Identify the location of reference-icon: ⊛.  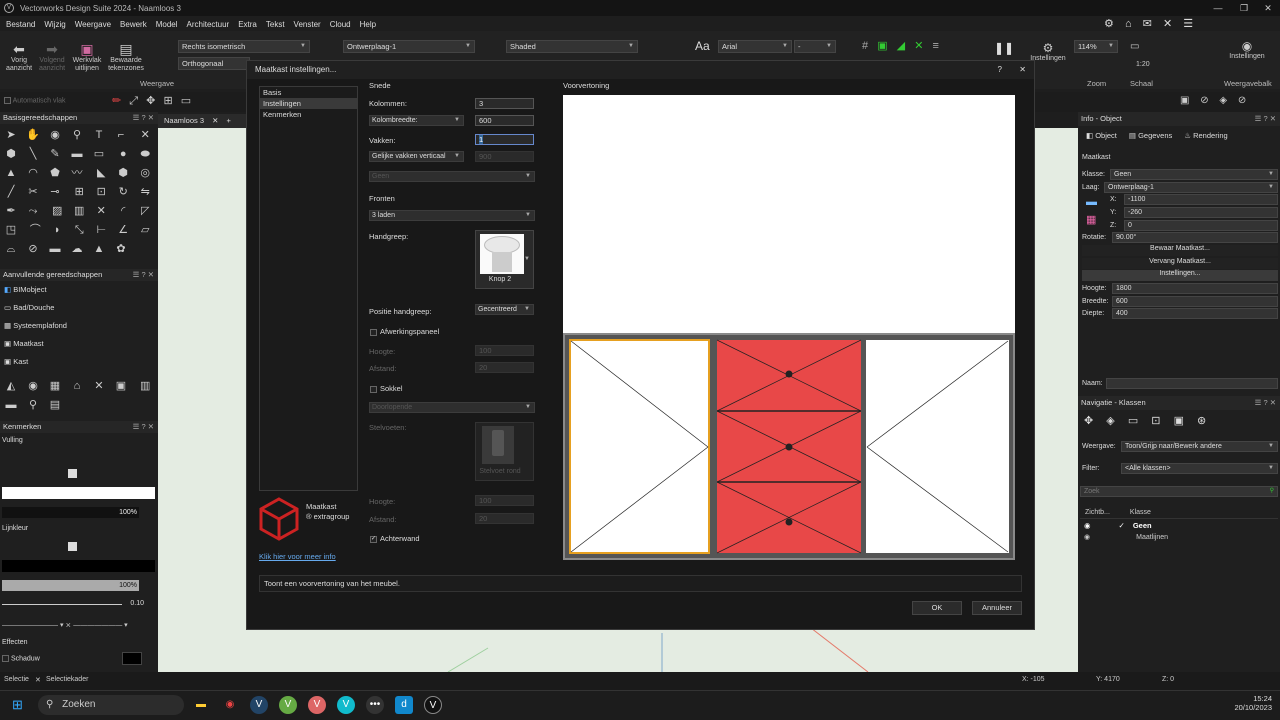
(1201, 421).